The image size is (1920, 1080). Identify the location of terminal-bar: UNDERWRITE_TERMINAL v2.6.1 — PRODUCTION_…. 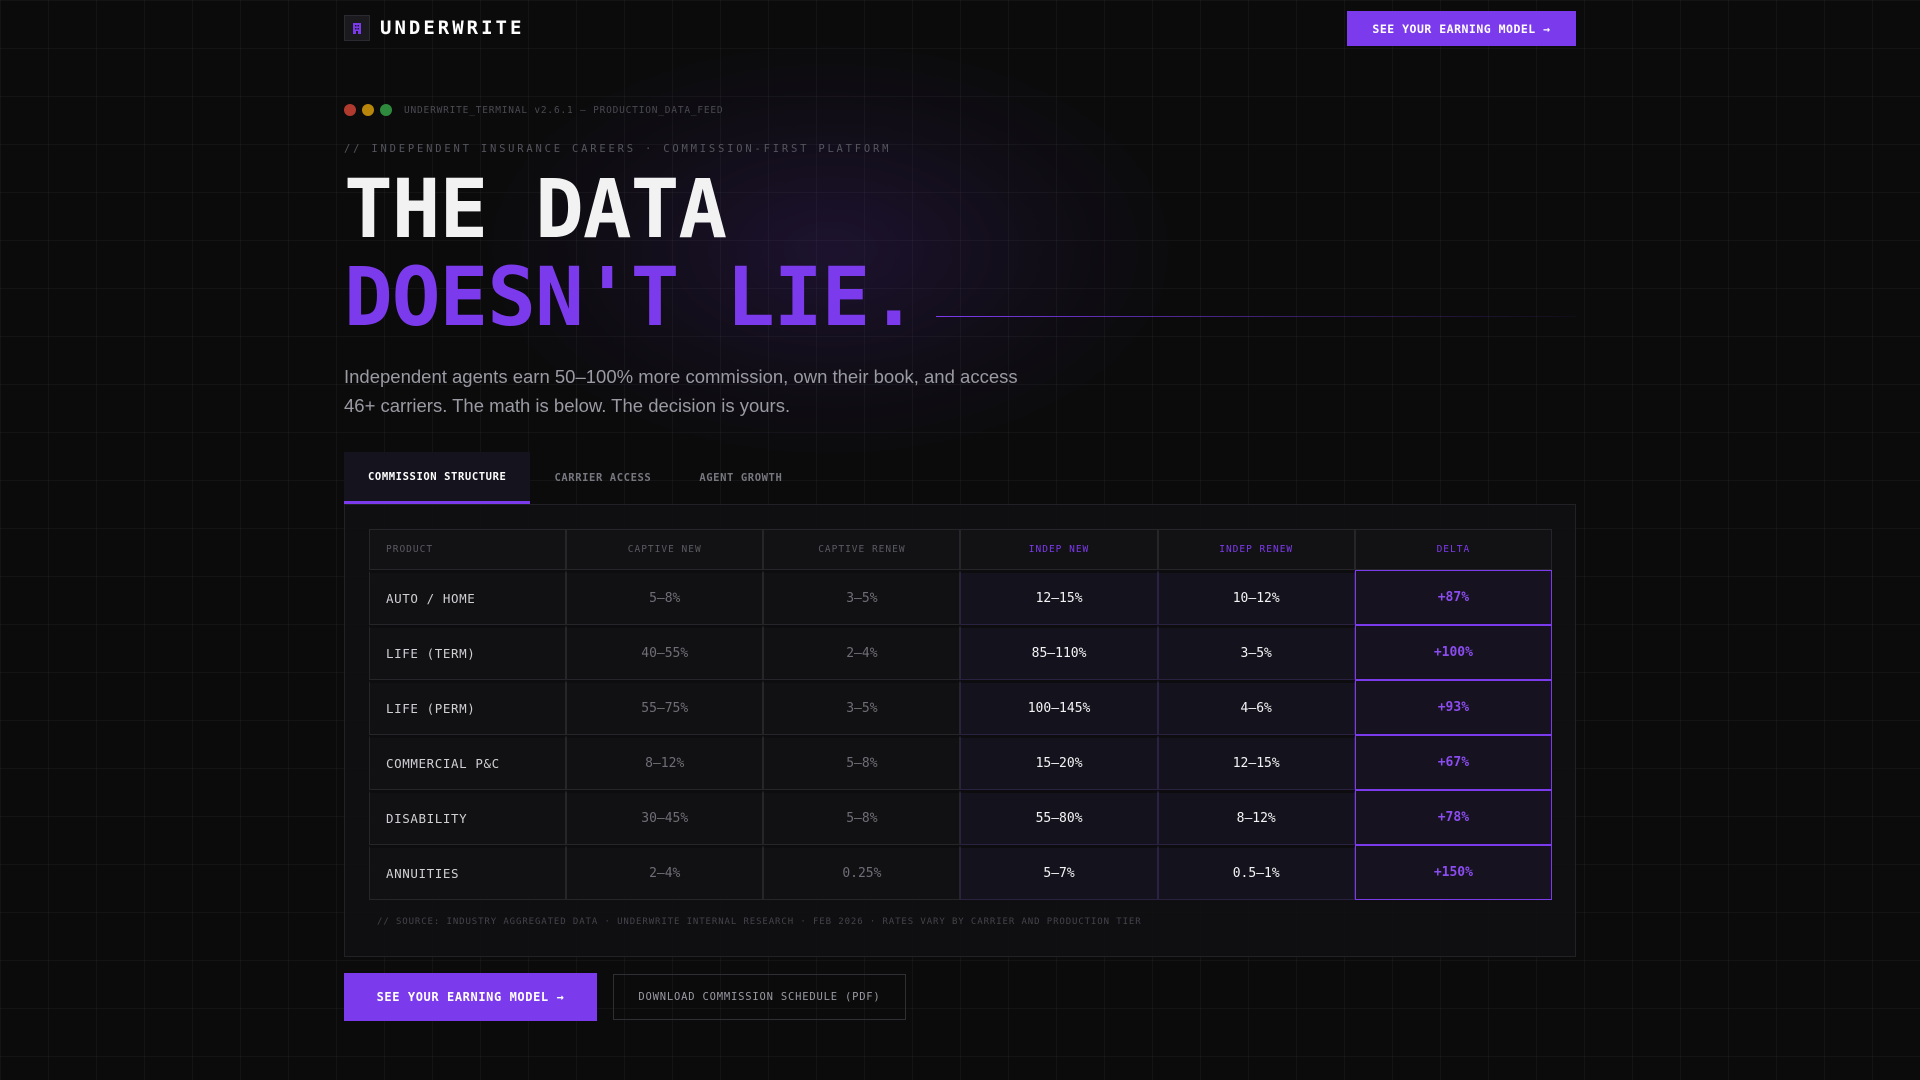
(533, 110).